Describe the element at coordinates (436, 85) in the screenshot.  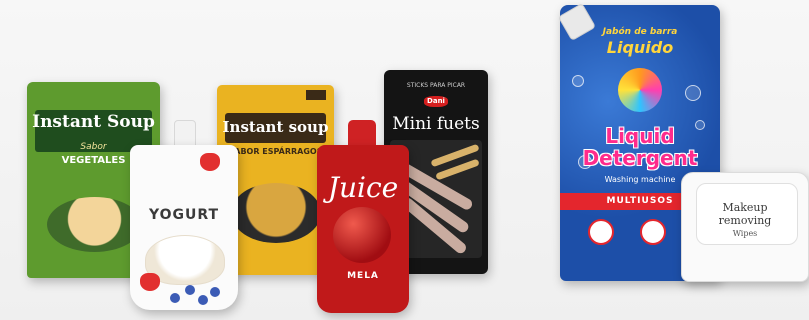
I see `fuets-top-text: STICKS PARA PICAR` at that location.